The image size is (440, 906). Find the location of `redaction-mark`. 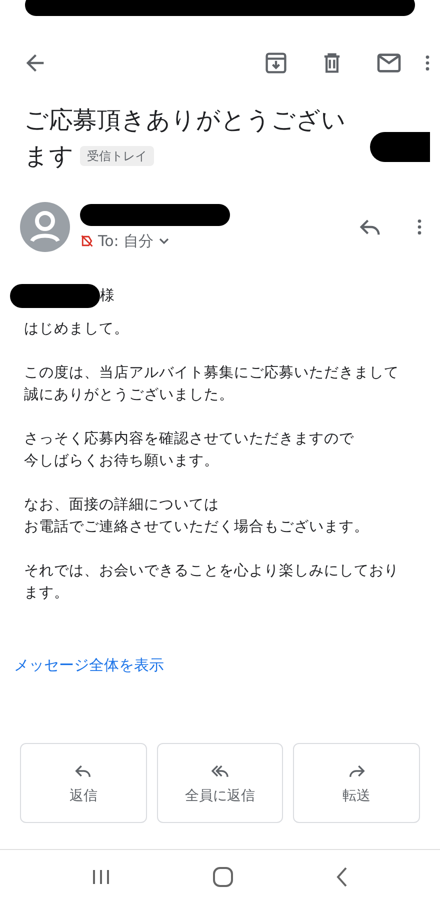

redaction-mark is located at coordinates (400, 147).